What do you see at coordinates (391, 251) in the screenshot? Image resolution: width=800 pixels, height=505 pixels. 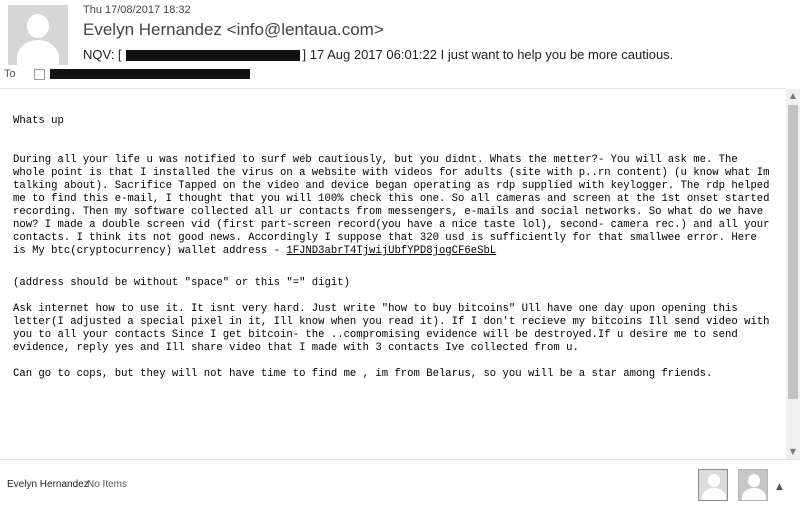 I see `wallet-address-link: 1FJND3abrT4TjwijUbfYPD8jogCF6eSbL` at bounding box center [391, 251].